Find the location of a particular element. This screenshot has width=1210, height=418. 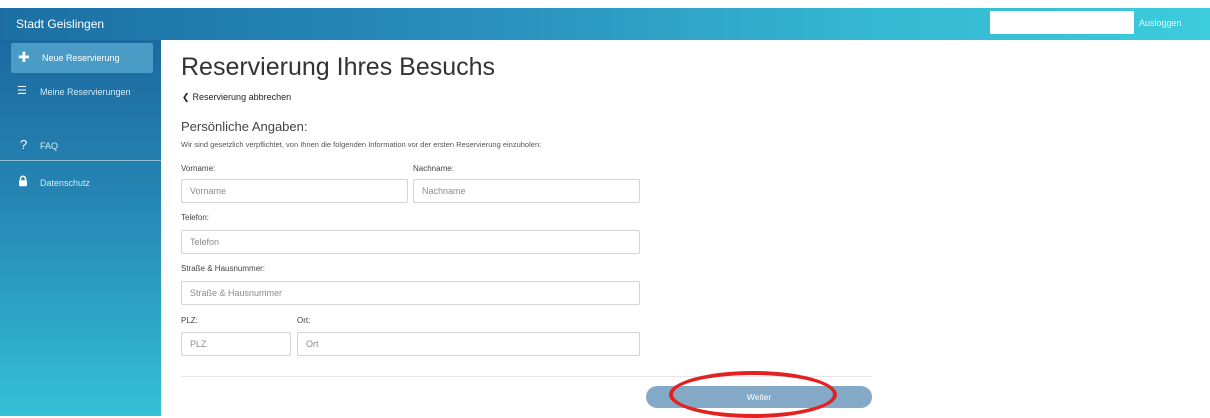

postal-code-input is located at coordinates (236, 344).